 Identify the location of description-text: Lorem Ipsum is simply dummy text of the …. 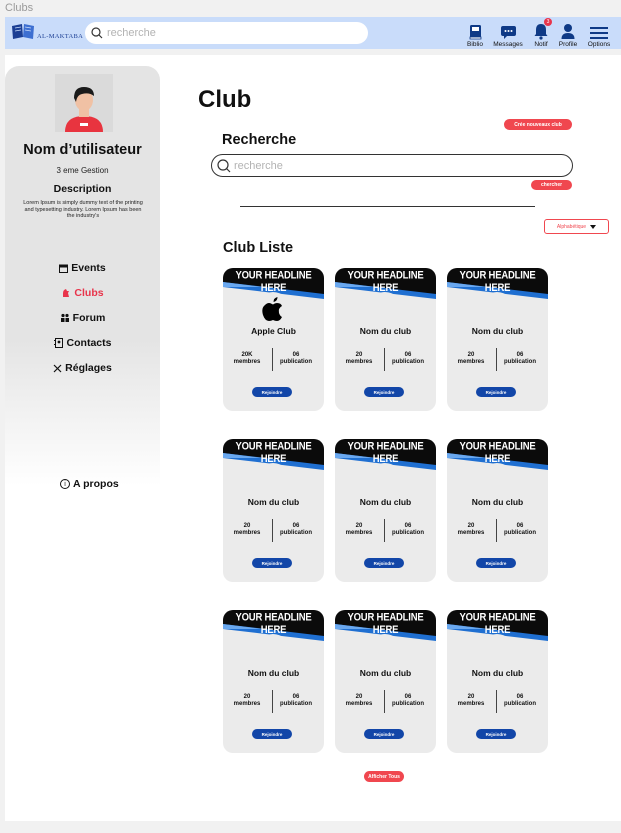
(83, 209).